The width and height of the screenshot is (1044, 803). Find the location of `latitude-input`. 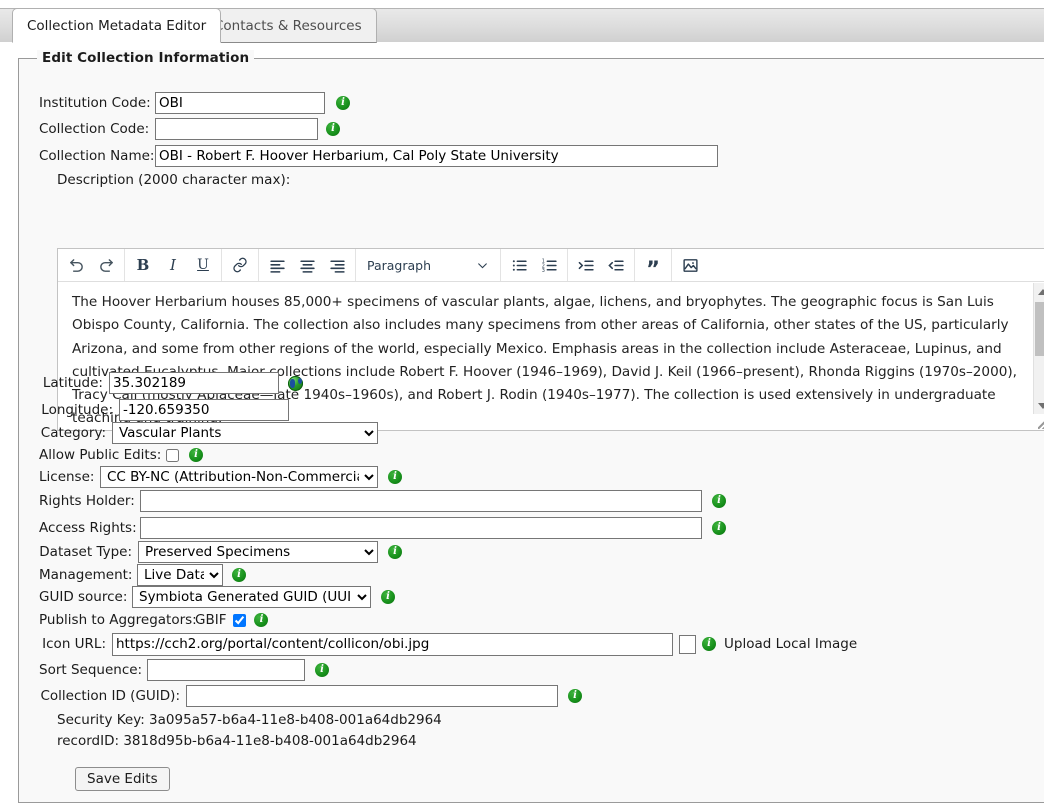

latitude-input is located at coordinates (194, 383).